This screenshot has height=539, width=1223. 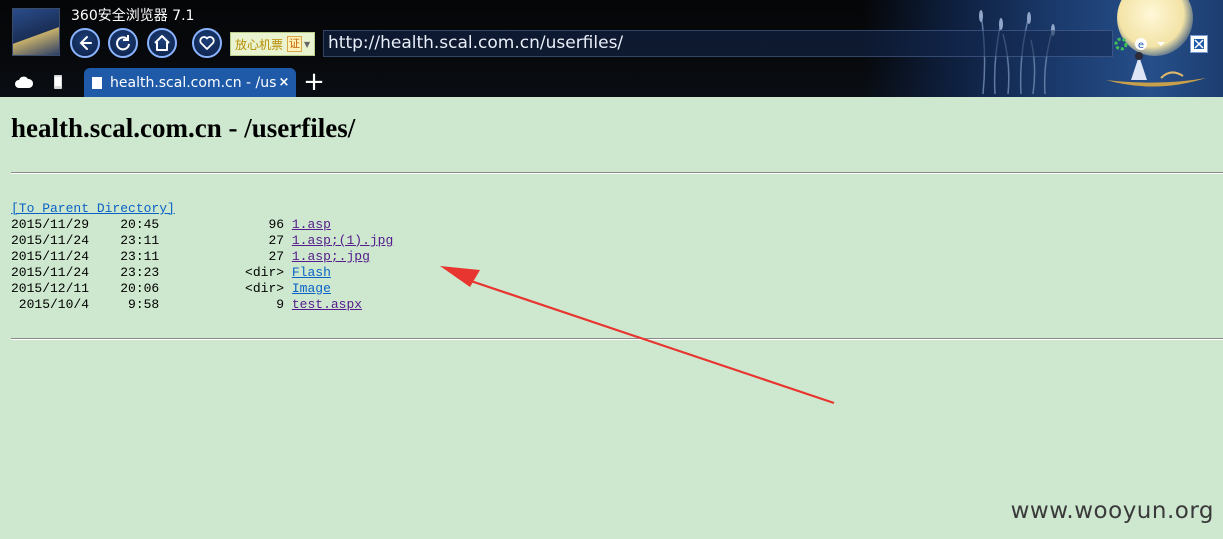 What do you see at coordinates (284, 82) in the screenshot?
I see `tab-close-button: ×` at bounding box center [284, 82].